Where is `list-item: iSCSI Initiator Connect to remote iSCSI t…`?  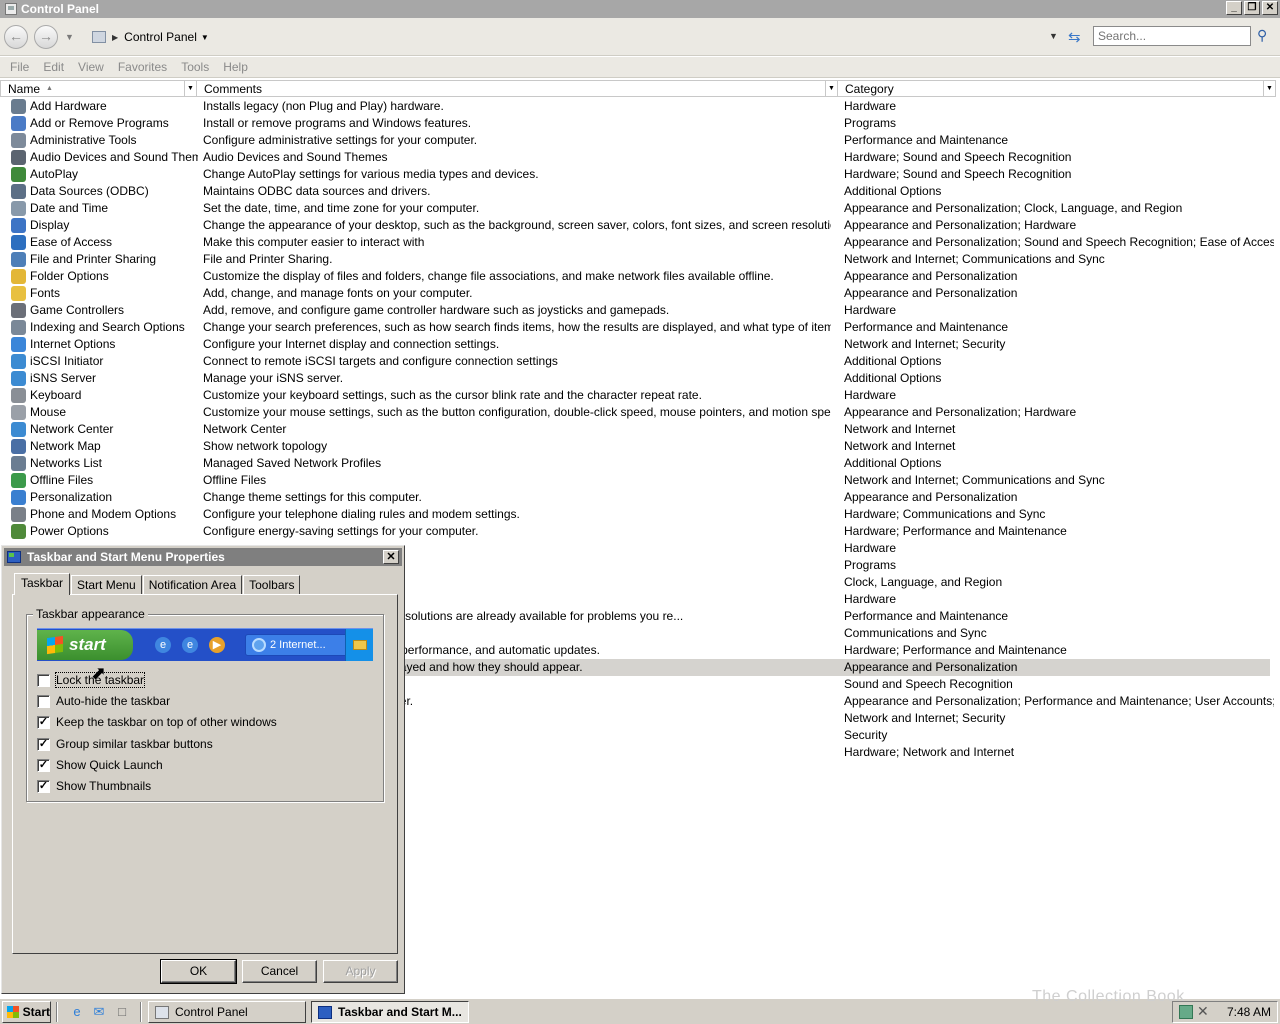 list-item: iSCSI Initiator Connect to remote iSCSI t… is located at coordinates (640, 361).